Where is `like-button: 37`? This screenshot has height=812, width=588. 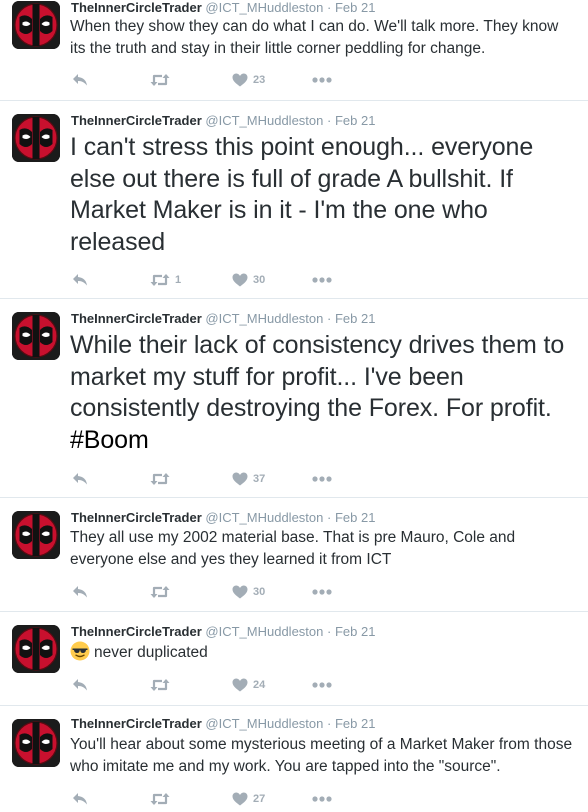 like-button: 37 is located at coordinates (248, 479).